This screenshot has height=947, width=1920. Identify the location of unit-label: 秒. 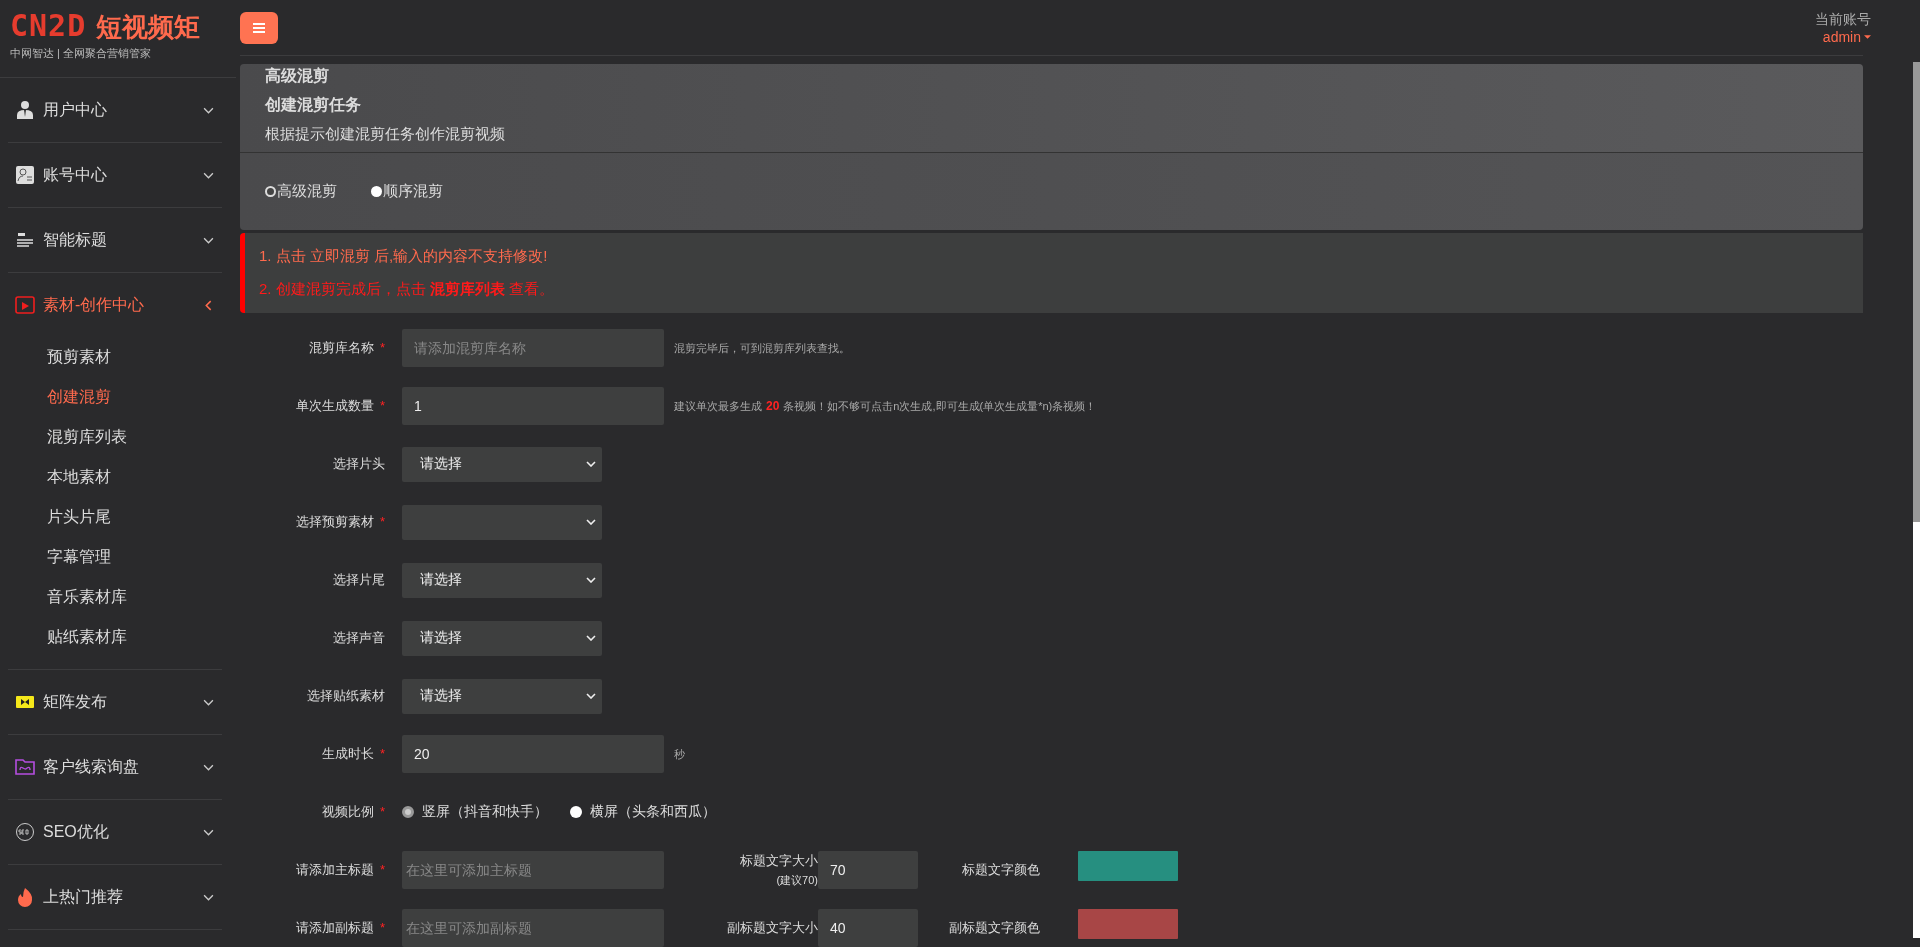
(679, 754).